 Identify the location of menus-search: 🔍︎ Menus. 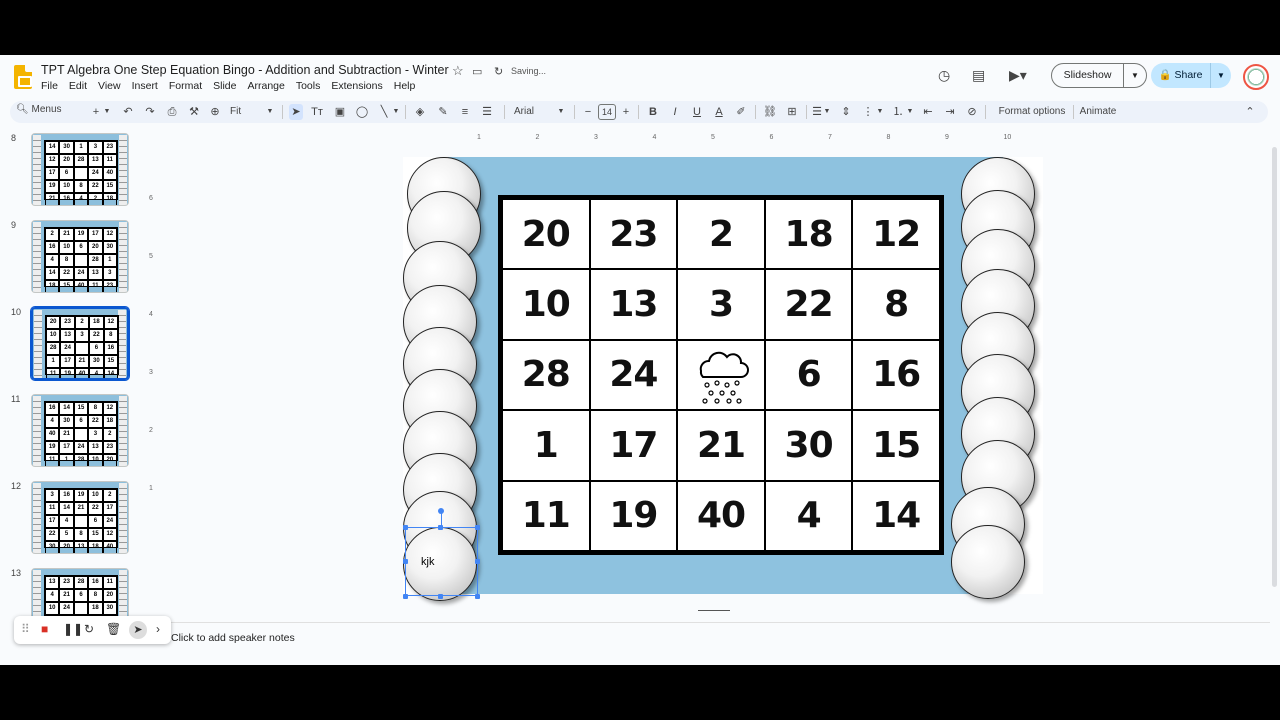
(39, 112).